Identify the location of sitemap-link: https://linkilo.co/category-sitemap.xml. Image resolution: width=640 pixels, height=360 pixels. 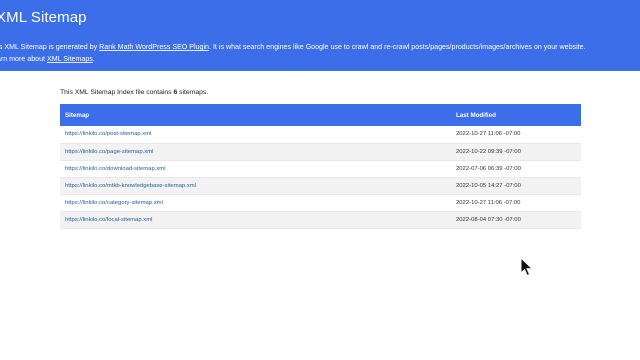
(114, 203).